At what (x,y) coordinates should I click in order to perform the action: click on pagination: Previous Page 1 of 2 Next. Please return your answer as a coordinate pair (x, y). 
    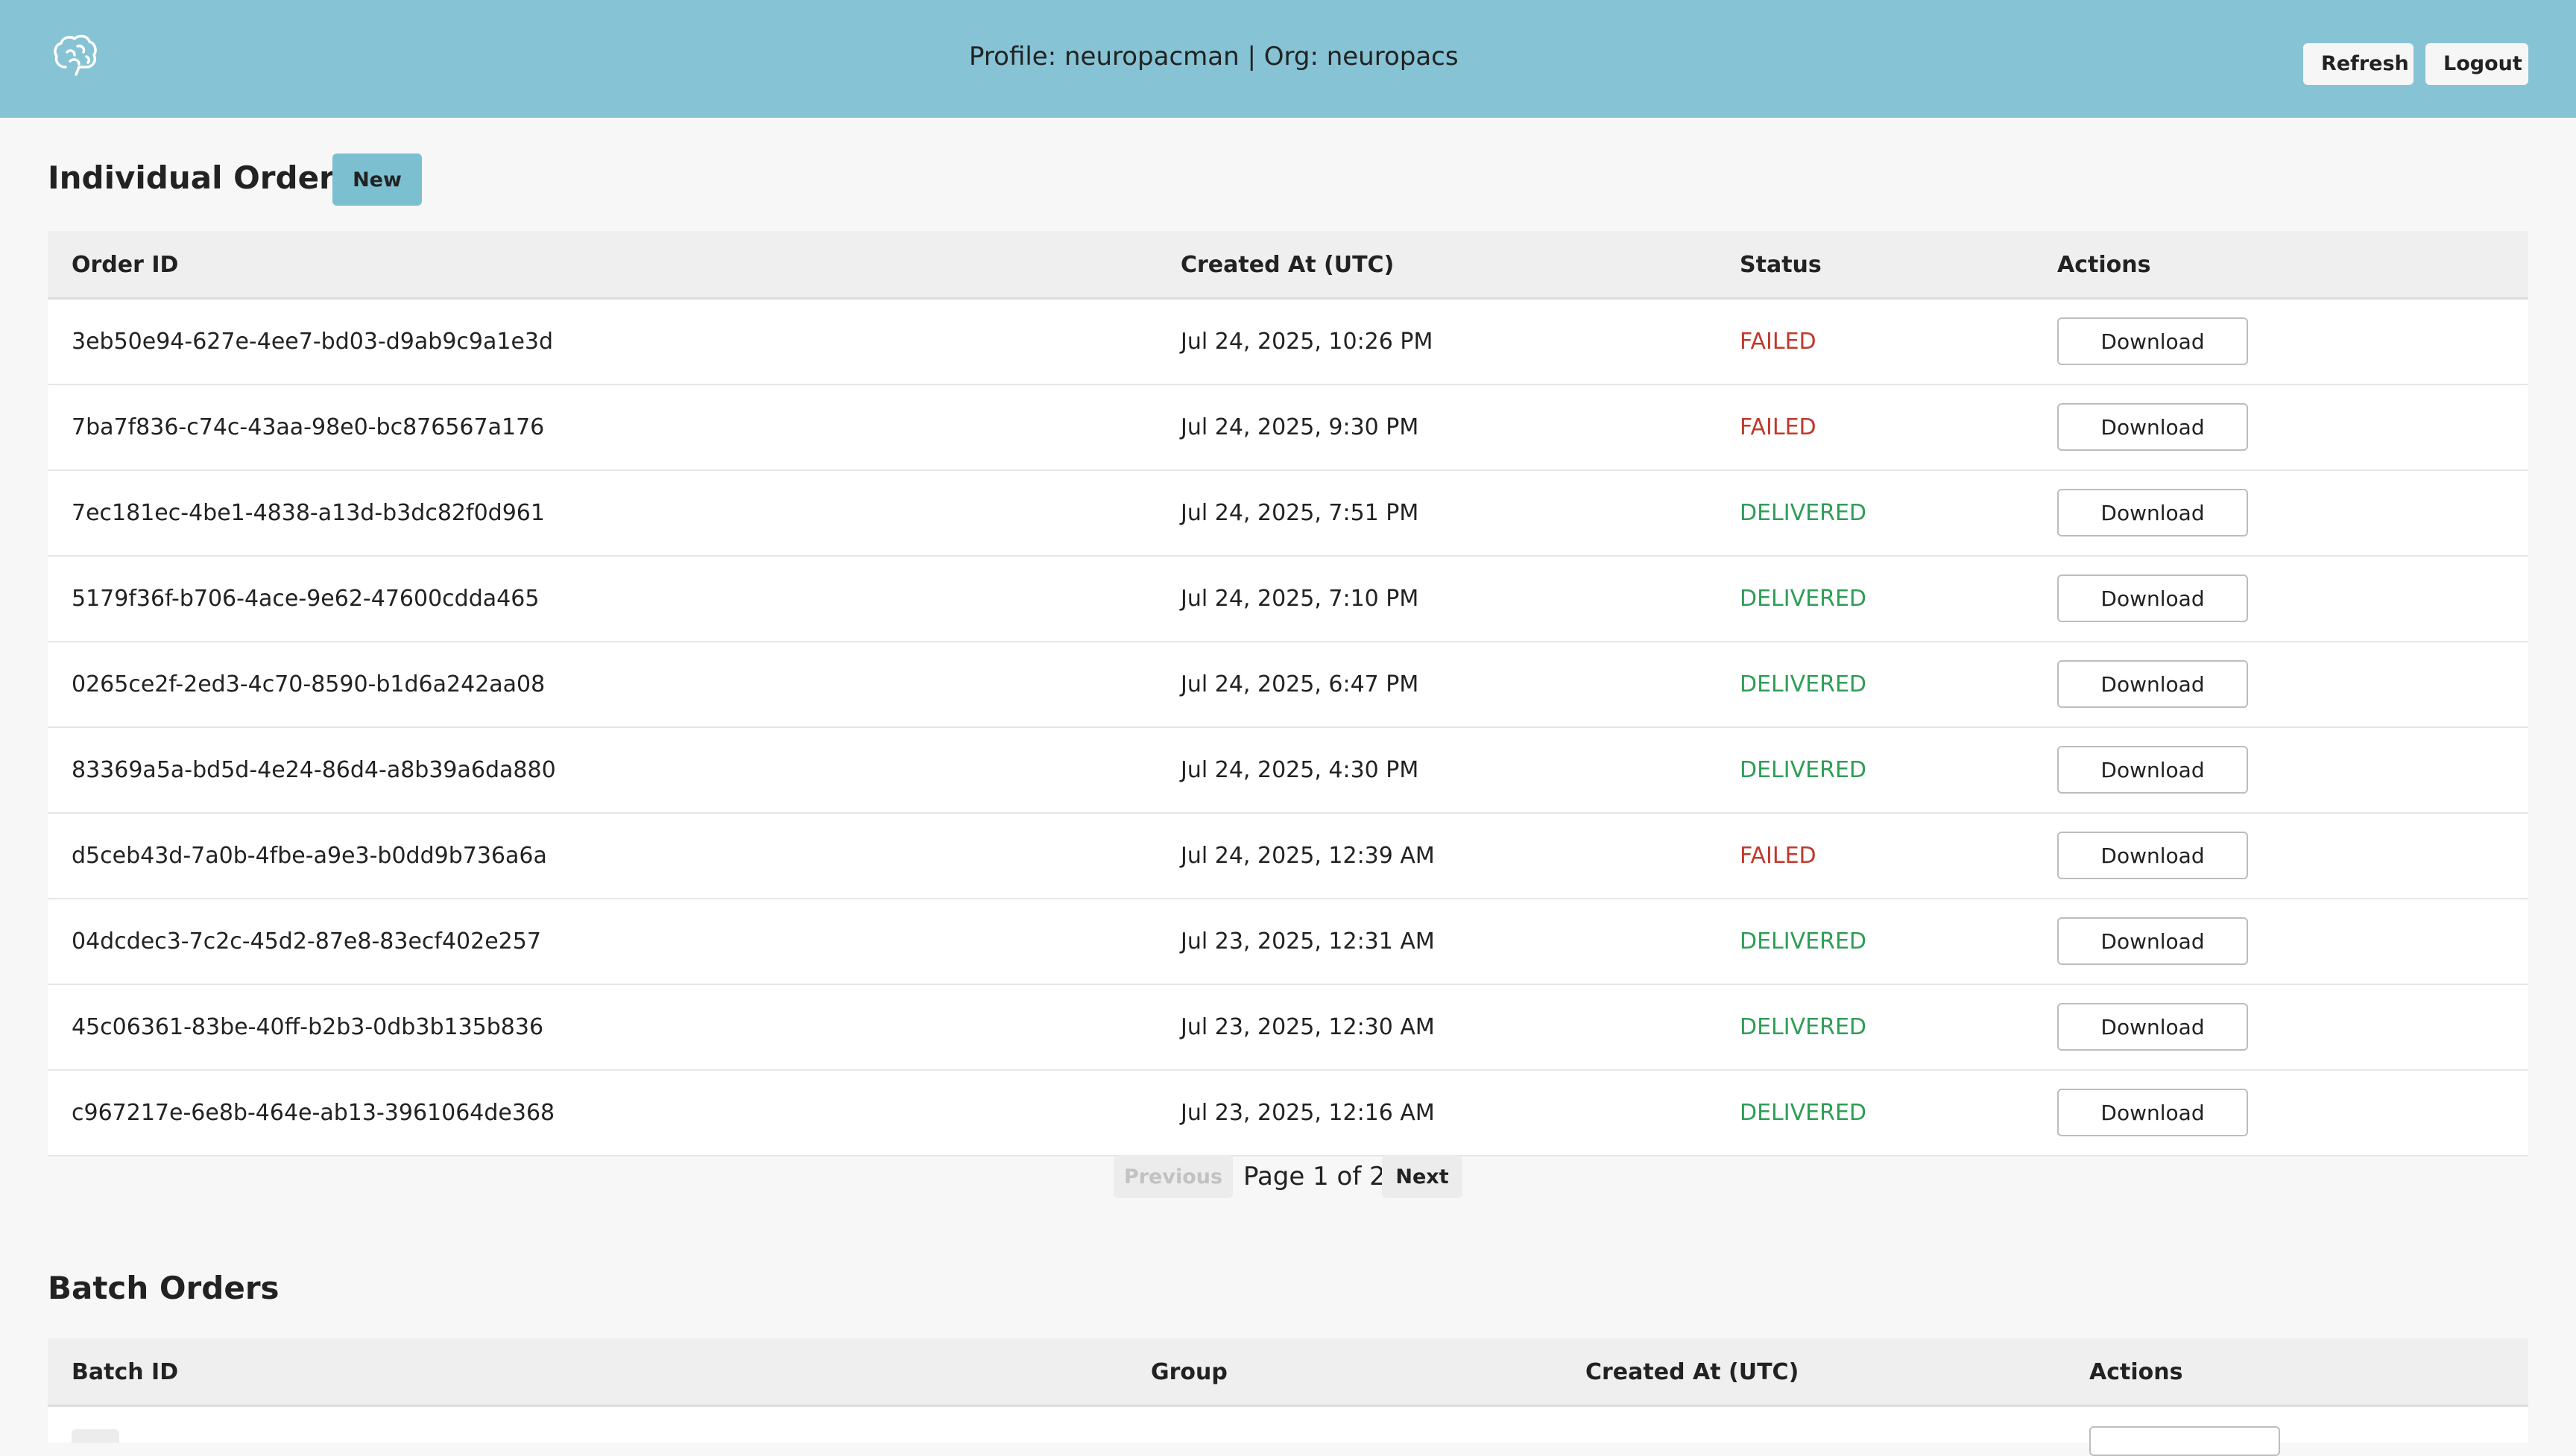
    Looking at the image, I should click on (1288, 1176).